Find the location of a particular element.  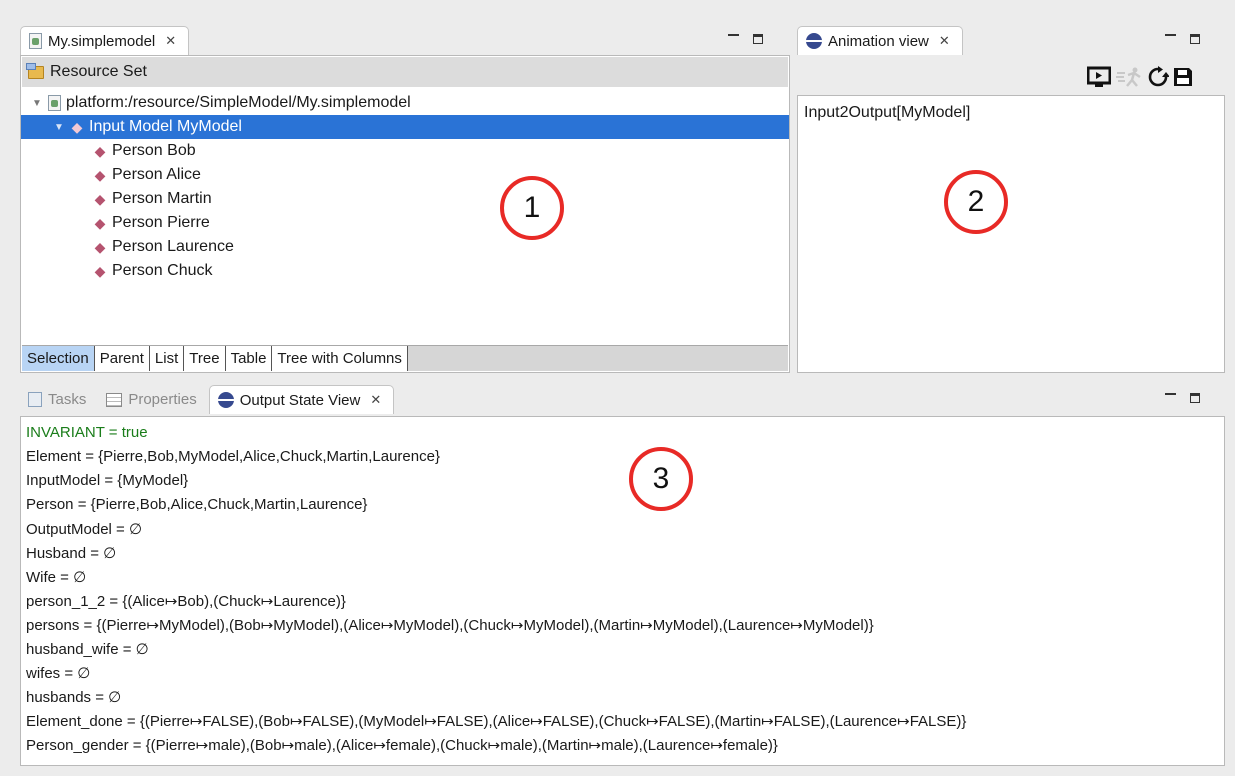

marker-number: 3 is located at coordinates (661, 478).